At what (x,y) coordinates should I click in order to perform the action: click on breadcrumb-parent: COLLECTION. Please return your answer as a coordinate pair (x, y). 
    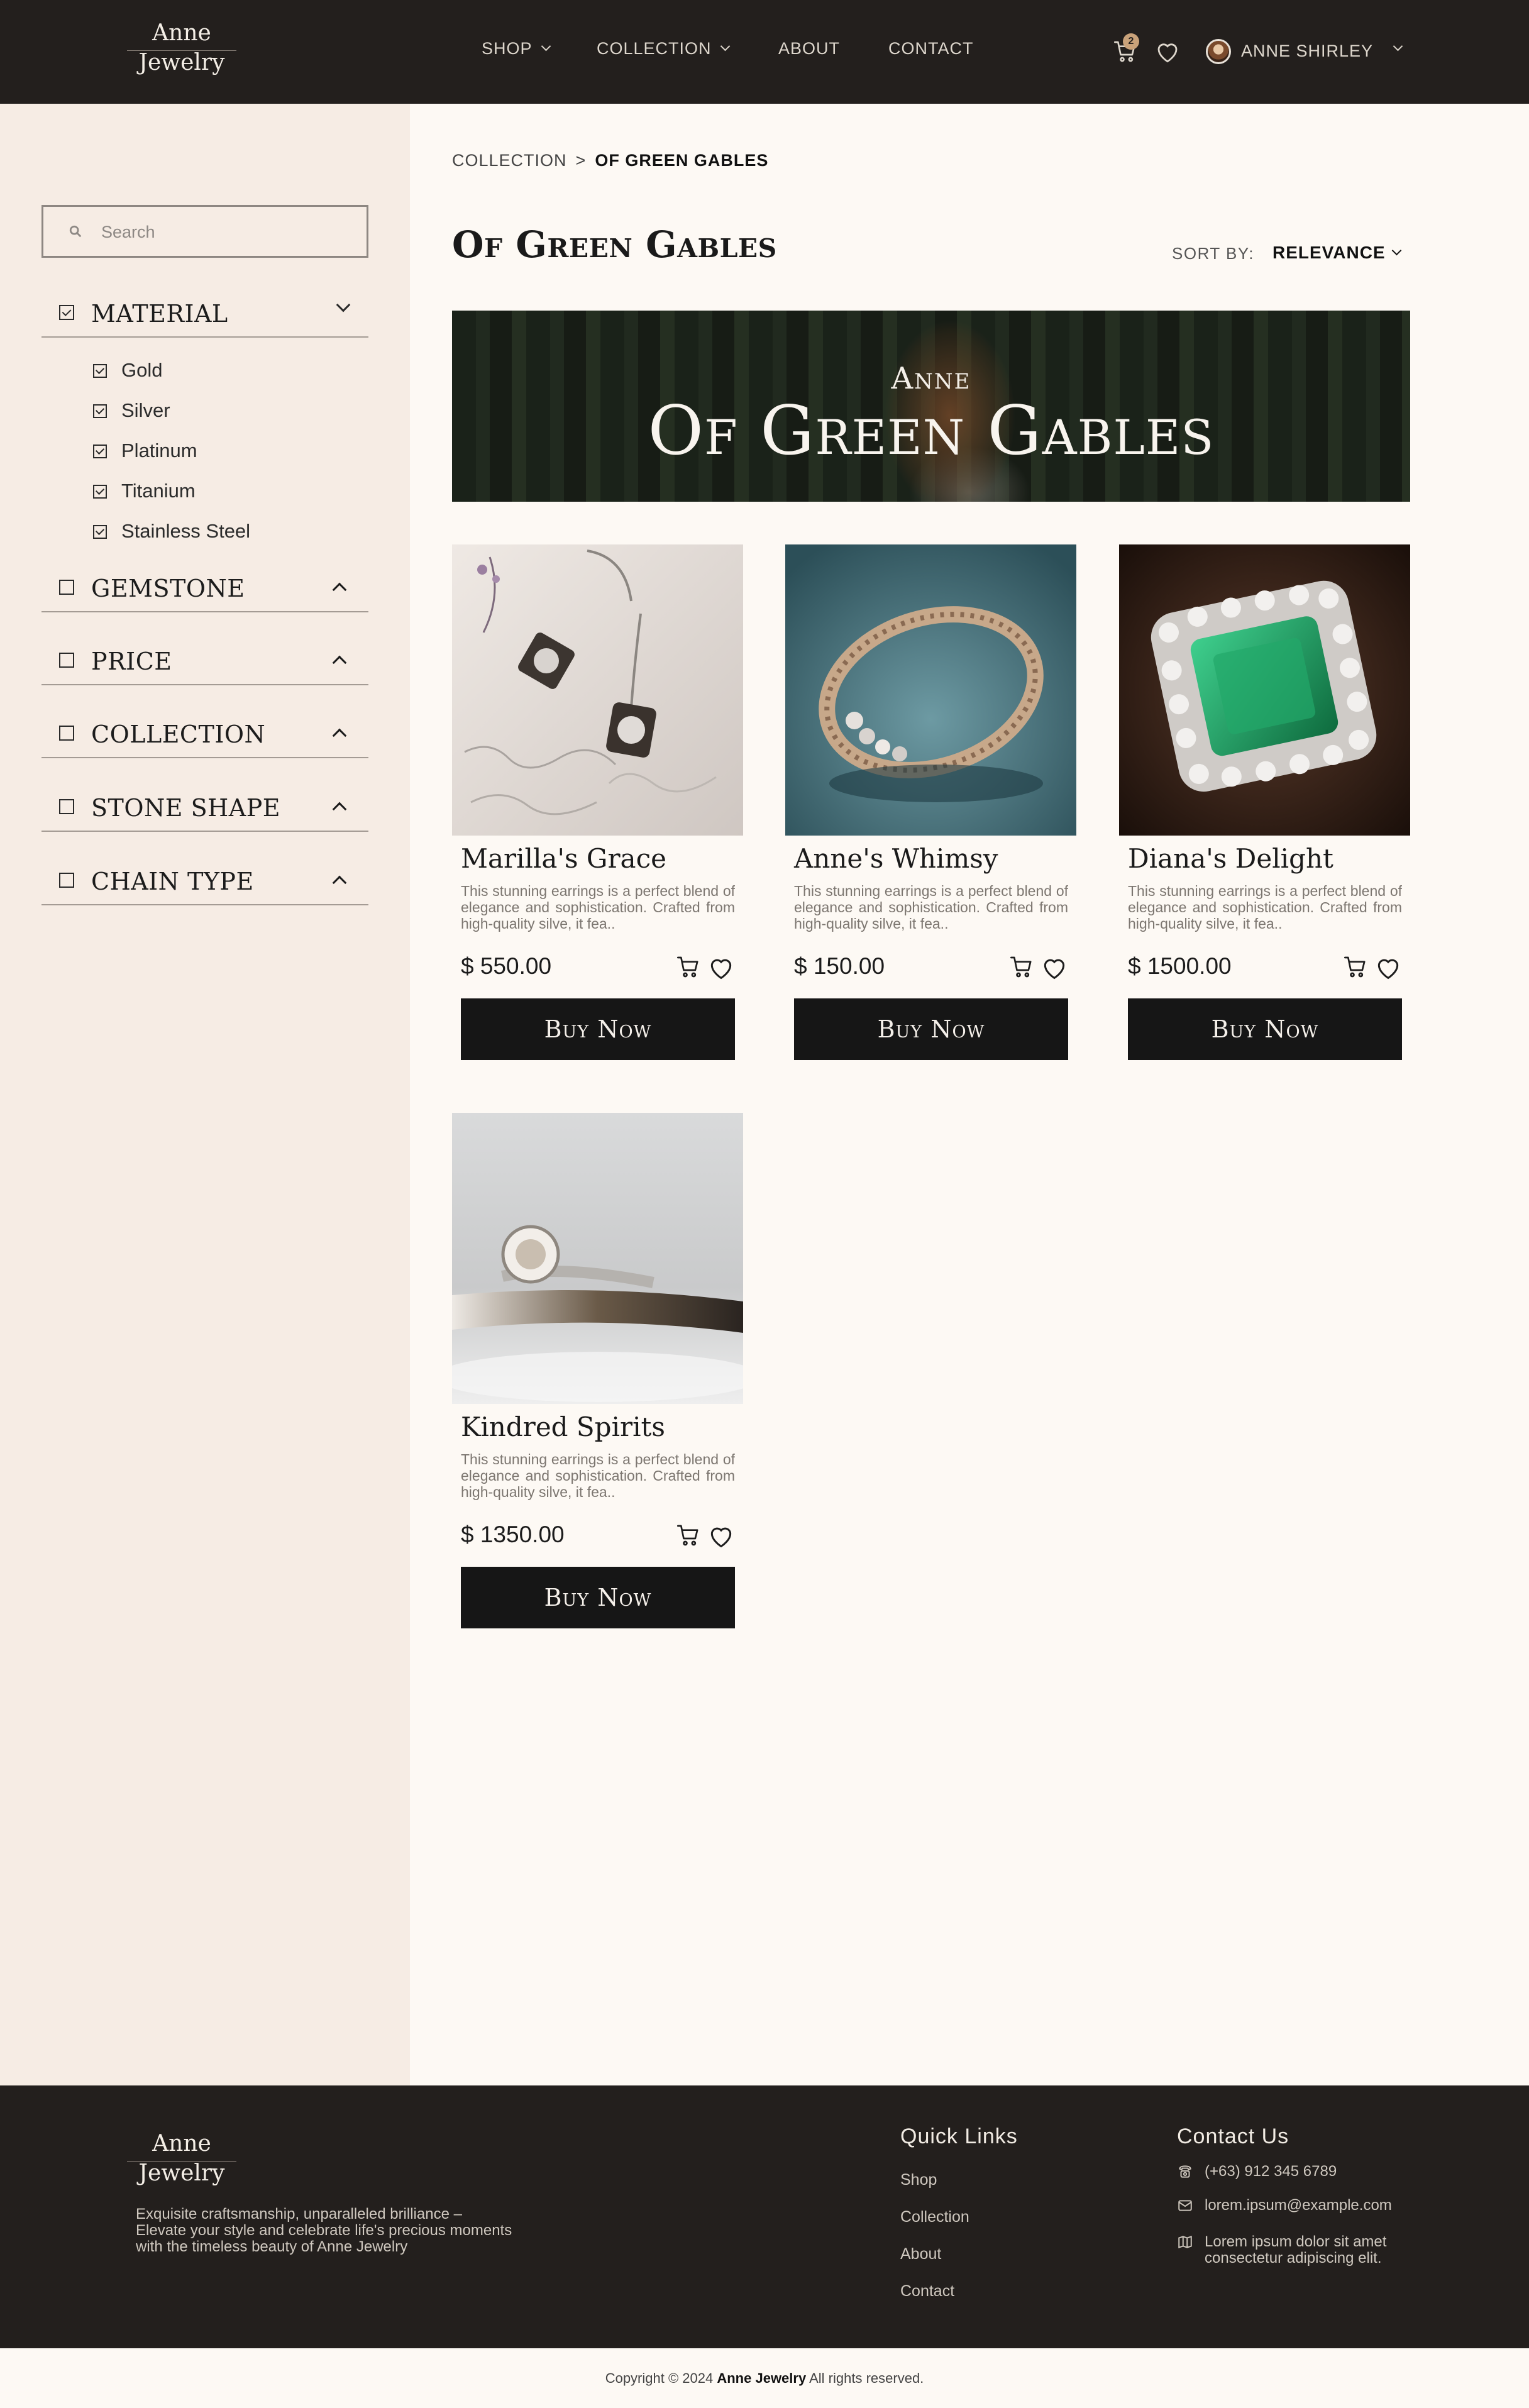
    Looking at the image, I should click on (509, 161).